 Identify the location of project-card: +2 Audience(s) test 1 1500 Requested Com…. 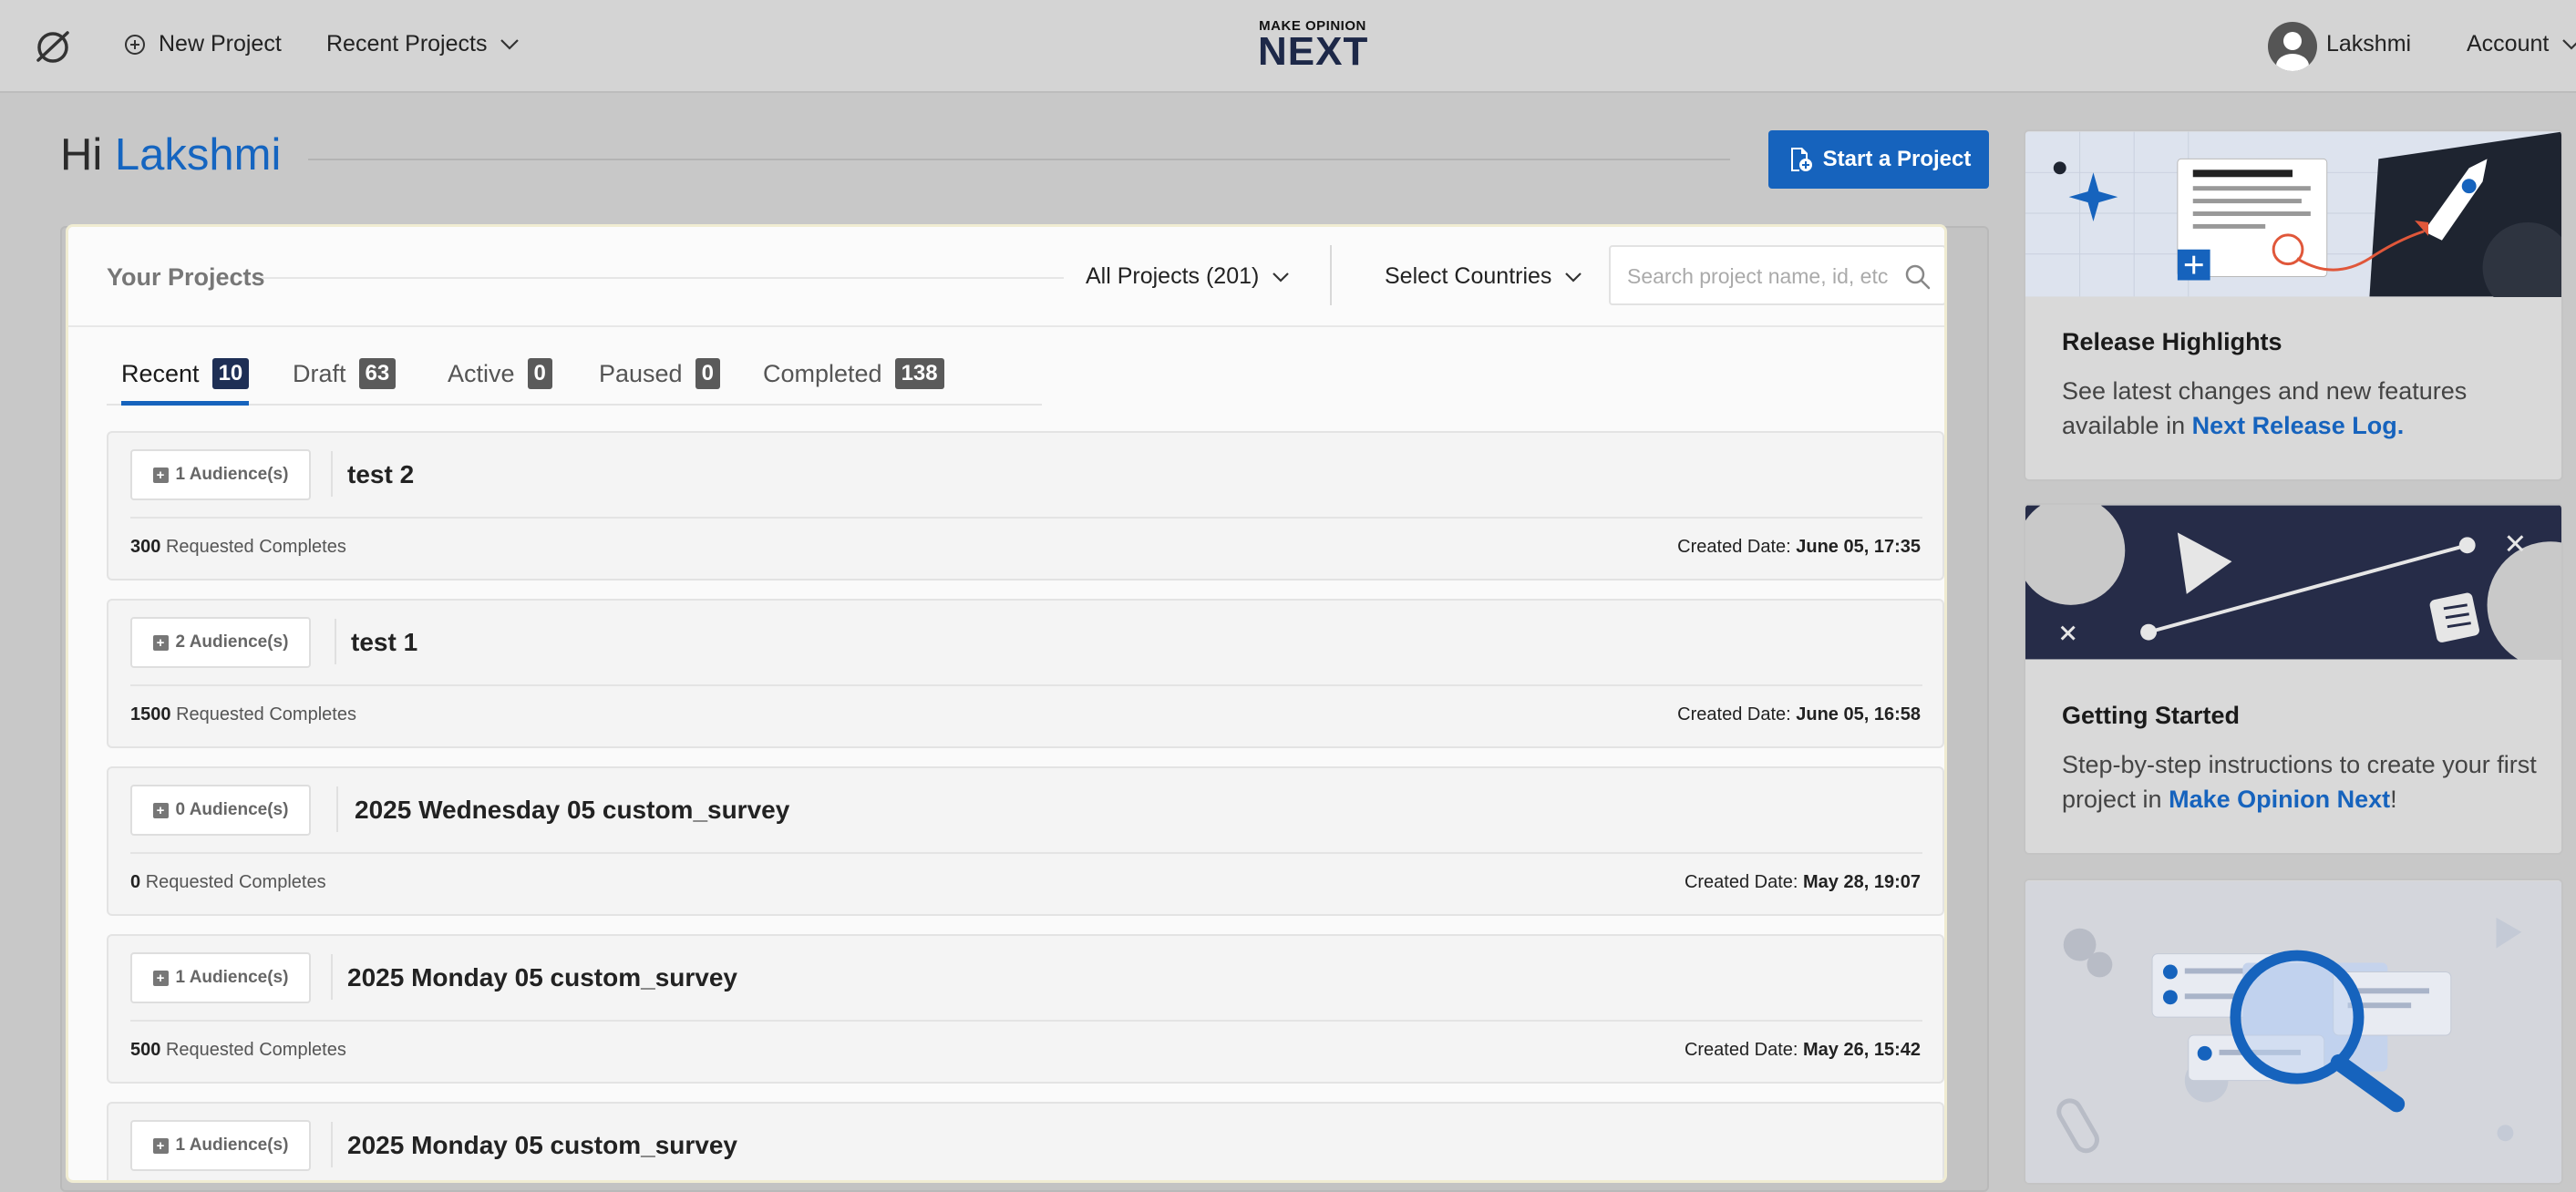
(1025, 673).